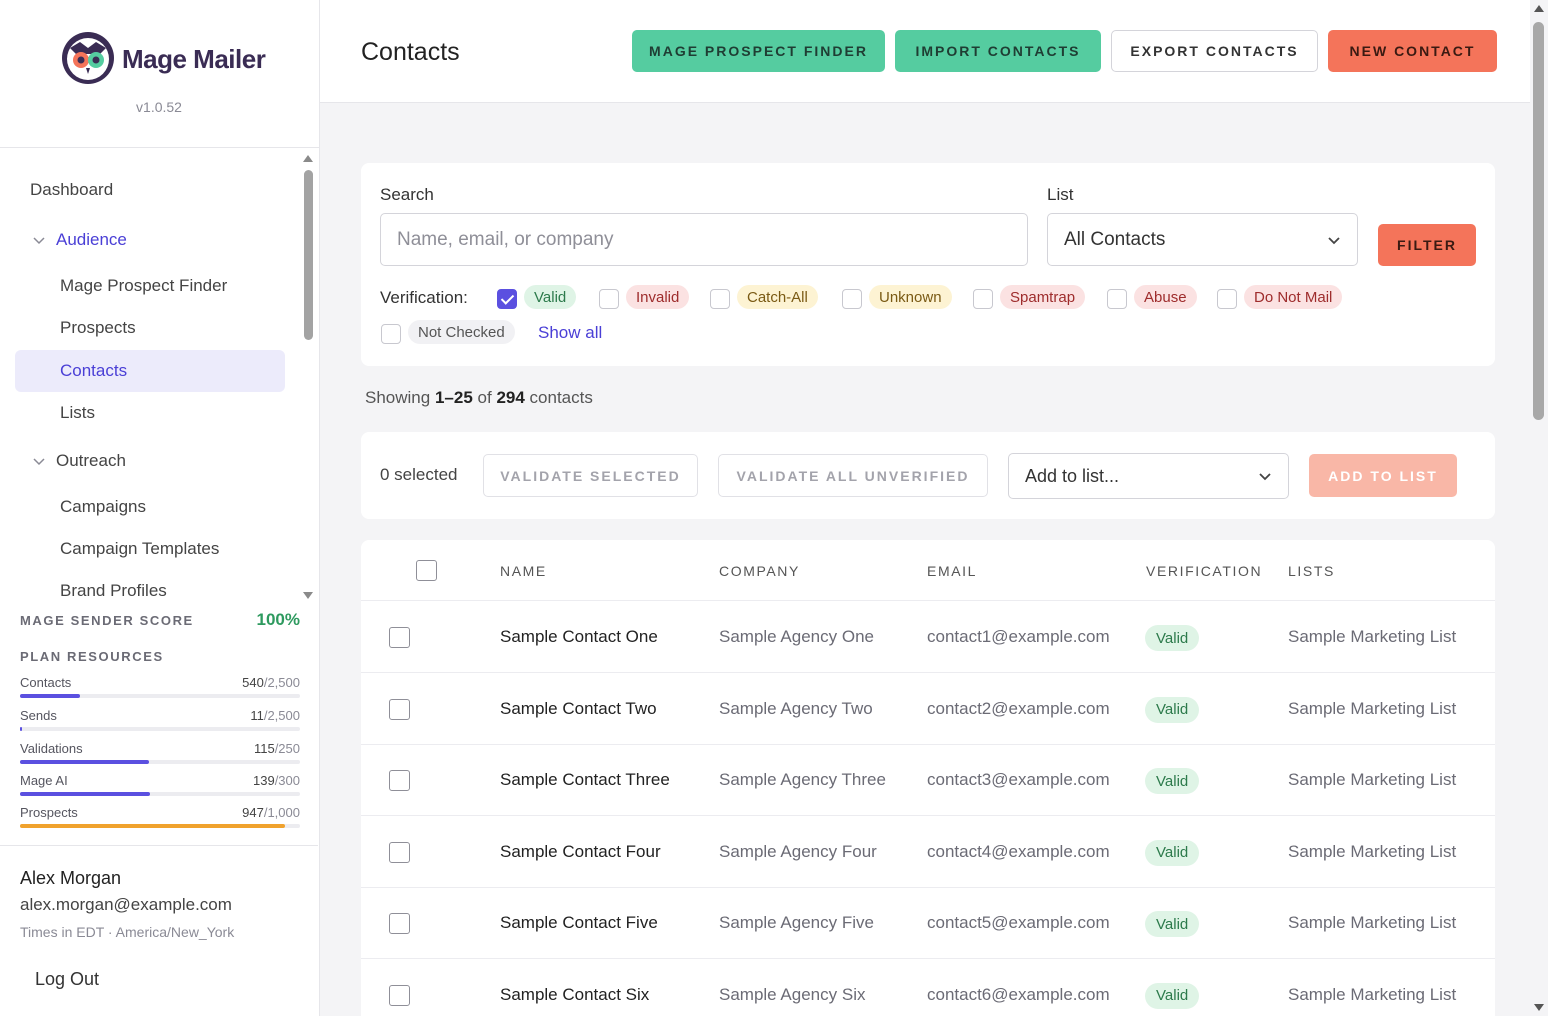 The width and height of the screenshot is (1548, 1016). What do you see at coordinates (38, 715) in the screenshot?
I see `resource-label: Sends` at bounding box center [38, 715].